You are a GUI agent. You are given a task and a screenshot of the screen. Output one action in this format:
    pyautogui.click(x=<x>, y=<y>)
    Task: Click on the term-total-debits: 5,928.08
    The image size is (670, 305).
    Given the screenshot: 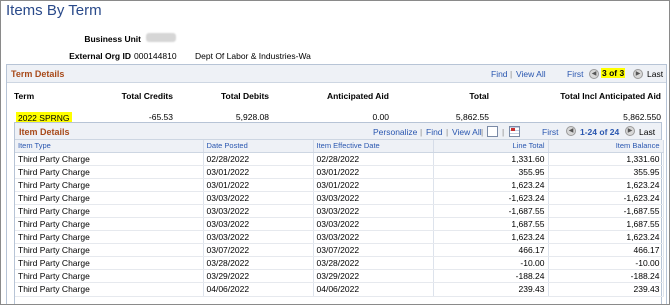 What is the action you would take?
    pyautogui.click(x=252, y=117)
    